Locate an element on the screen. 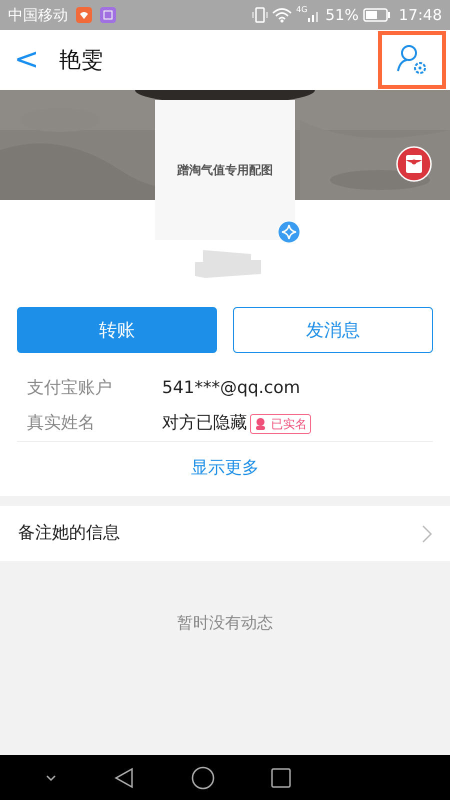  battery-percent: 51% is located at coordinates (342, 15).